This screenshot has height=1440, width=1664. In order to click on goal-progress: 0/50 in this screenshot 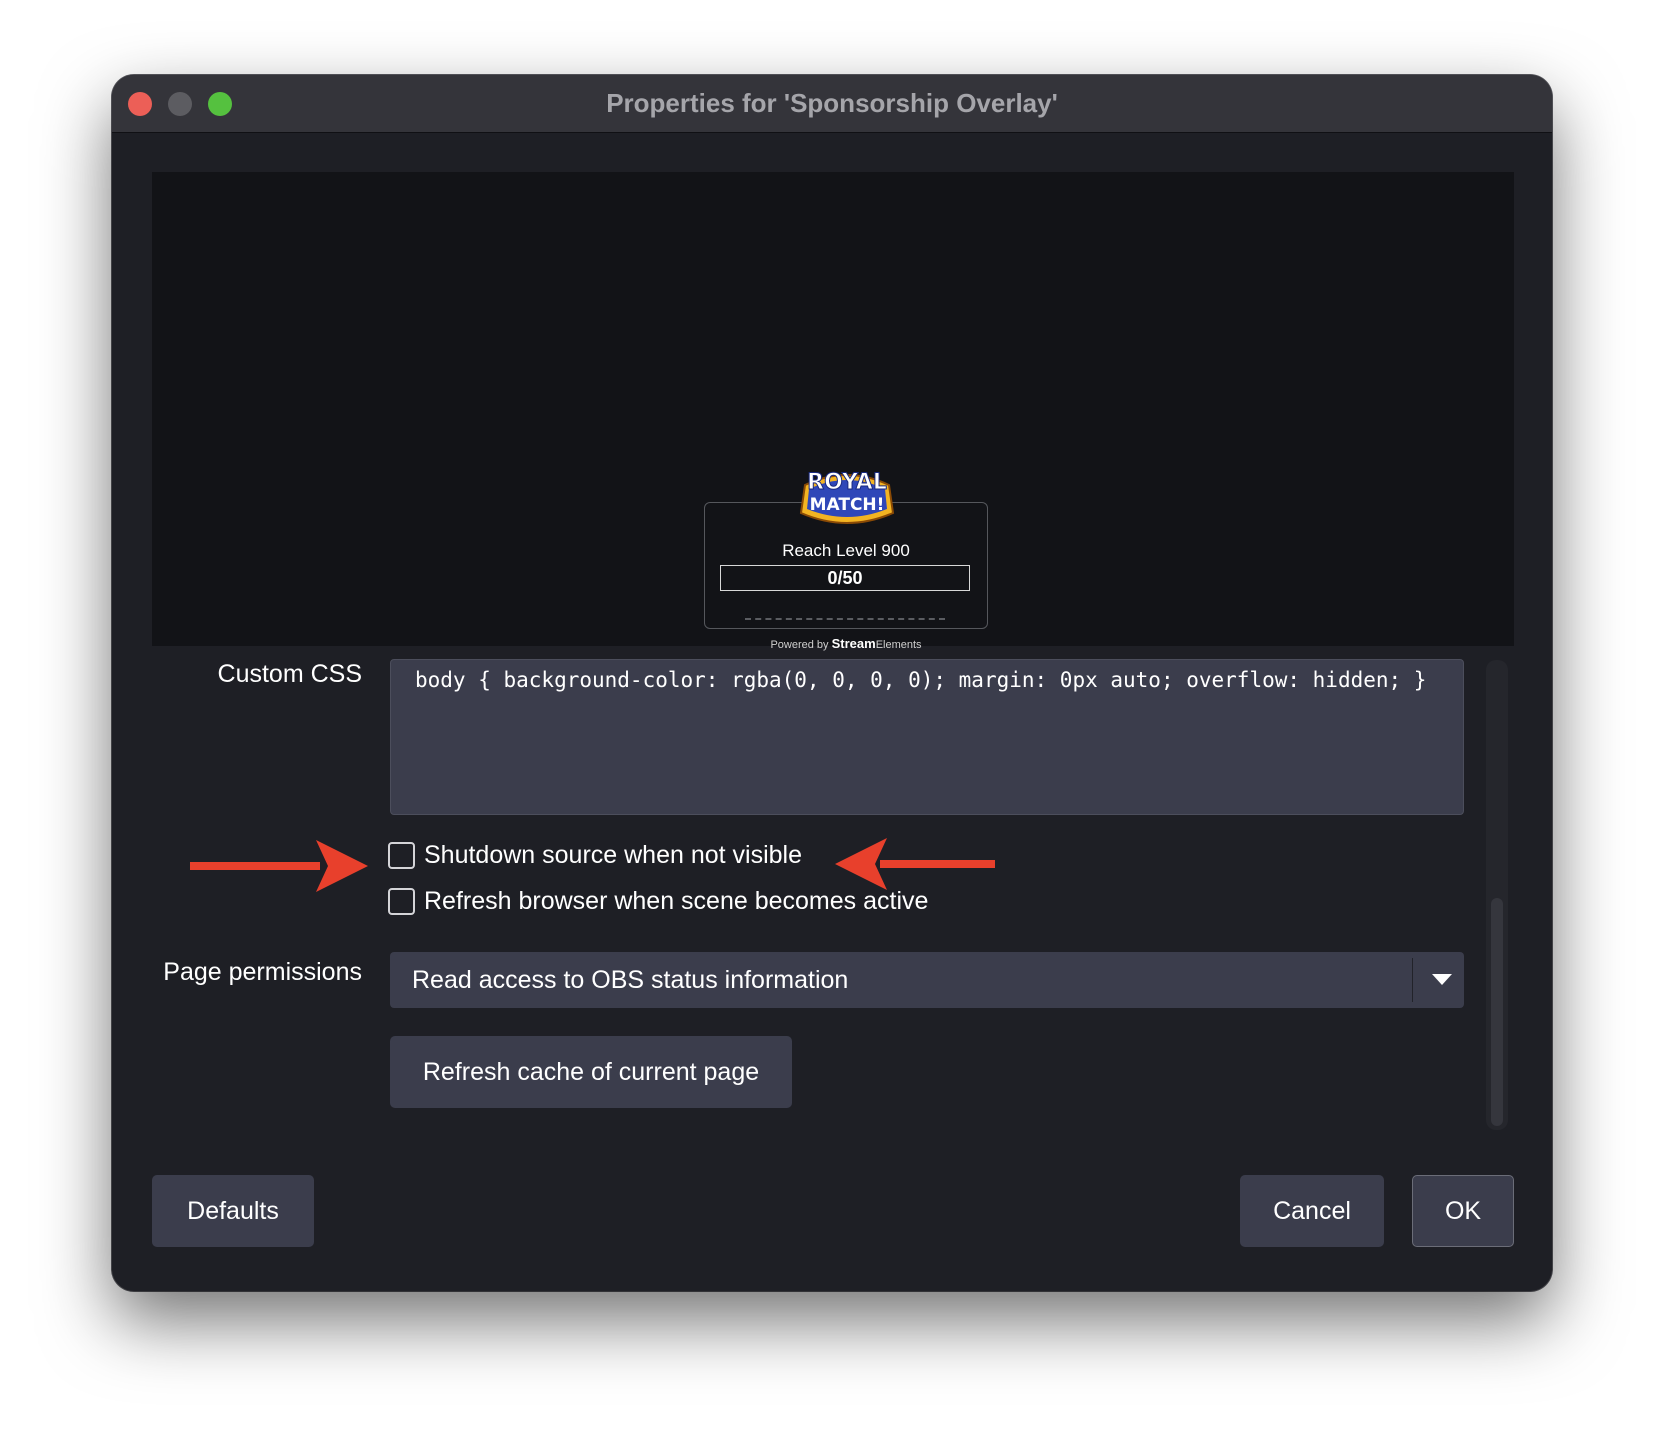, I will do `click(845, 578)`.